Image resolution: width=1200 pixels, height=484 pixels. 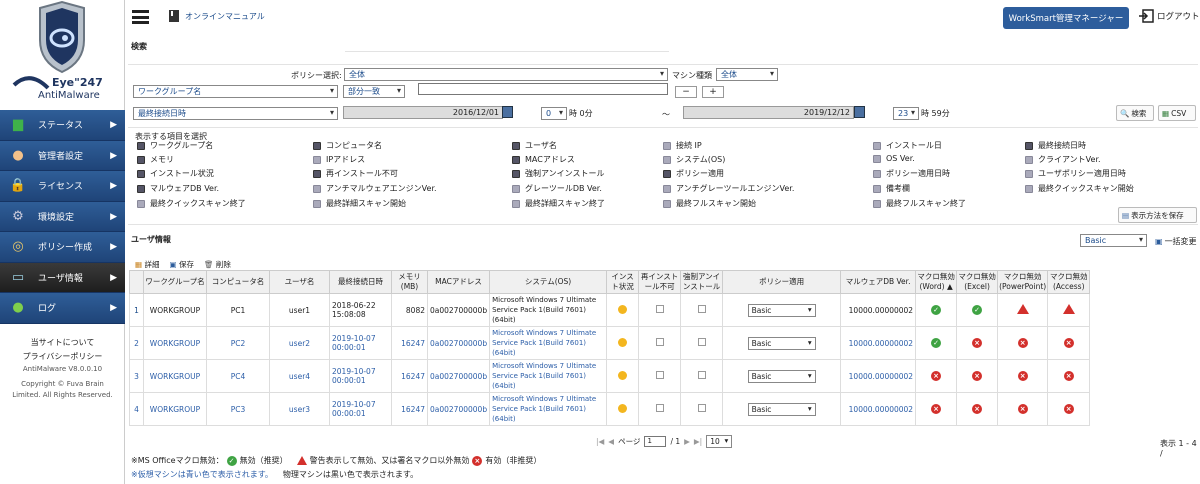 I want to click on csv-button: ▦ CSV, so click(x=1177, y=113).